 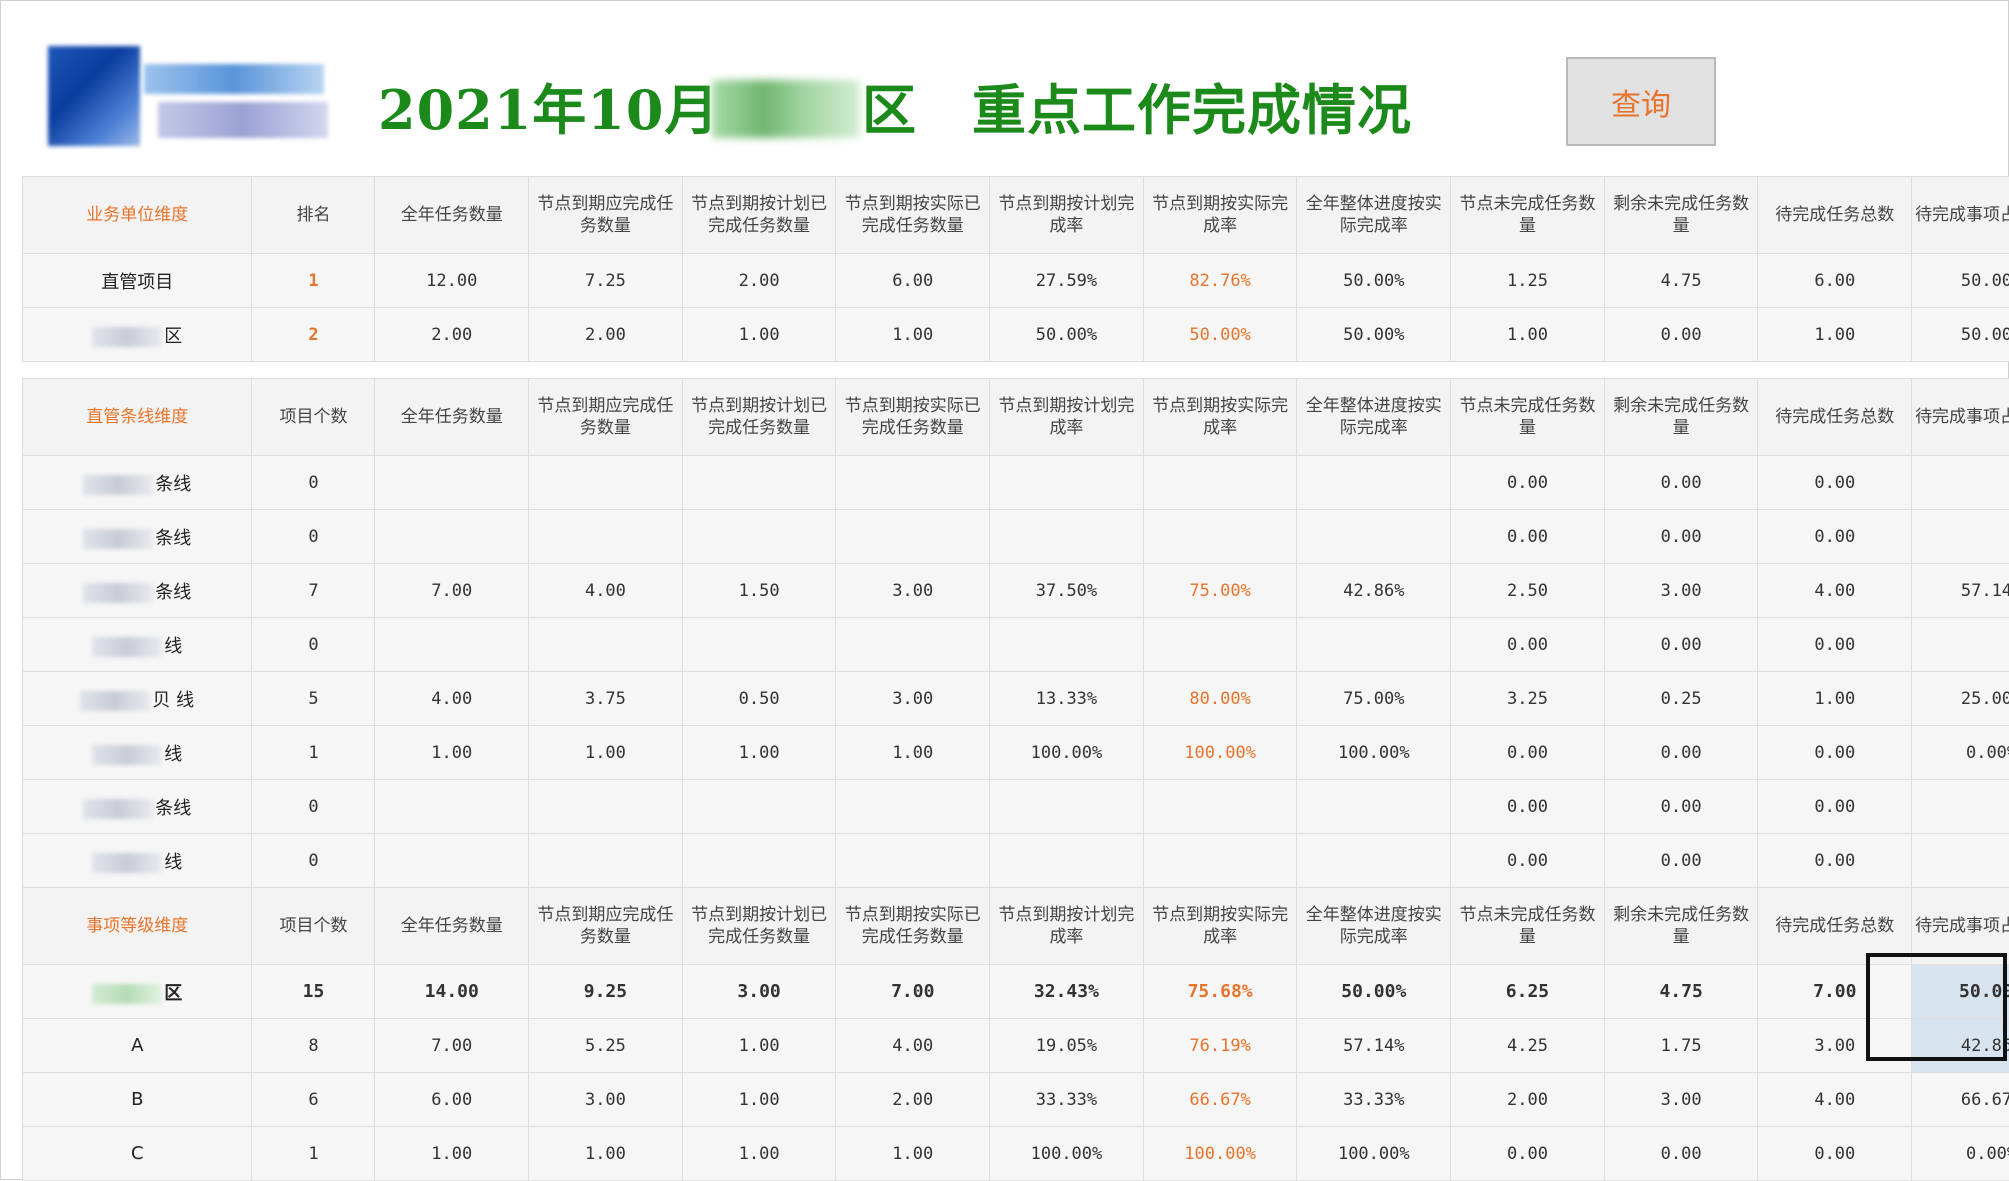 I want to click on value-cell: 0.25, so click(x=1681, y=699).